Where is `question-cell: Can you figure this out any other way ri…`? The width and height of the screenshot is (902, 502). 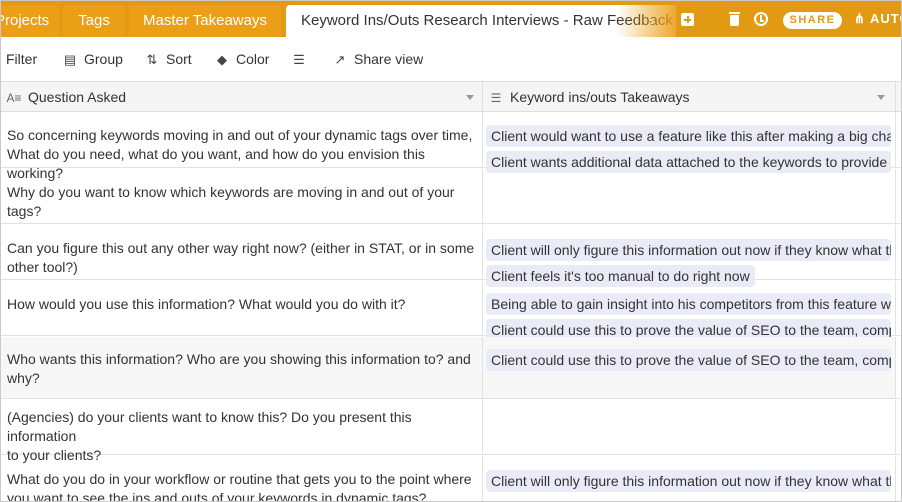 question-cell: Can you figure this out any other way ri… is located at coordinates (242, 258).